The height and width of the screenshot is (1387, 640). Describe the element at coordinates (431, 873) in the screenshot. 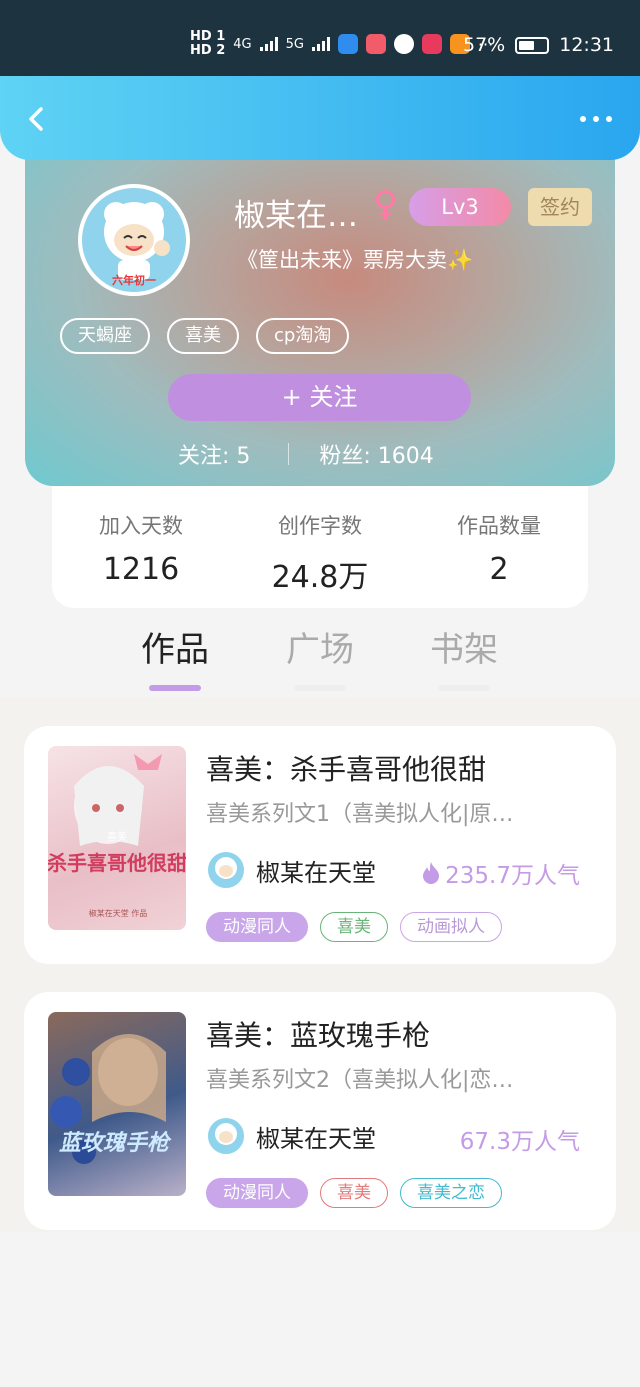

I see `flame-icon` at that location.